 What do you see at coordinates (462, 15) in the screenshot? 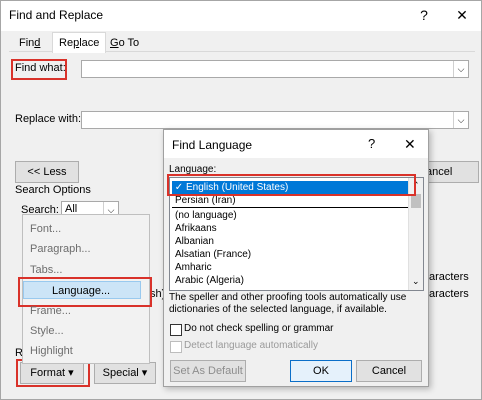
I see `close-button: ✕` at bounding box center [462, 15].